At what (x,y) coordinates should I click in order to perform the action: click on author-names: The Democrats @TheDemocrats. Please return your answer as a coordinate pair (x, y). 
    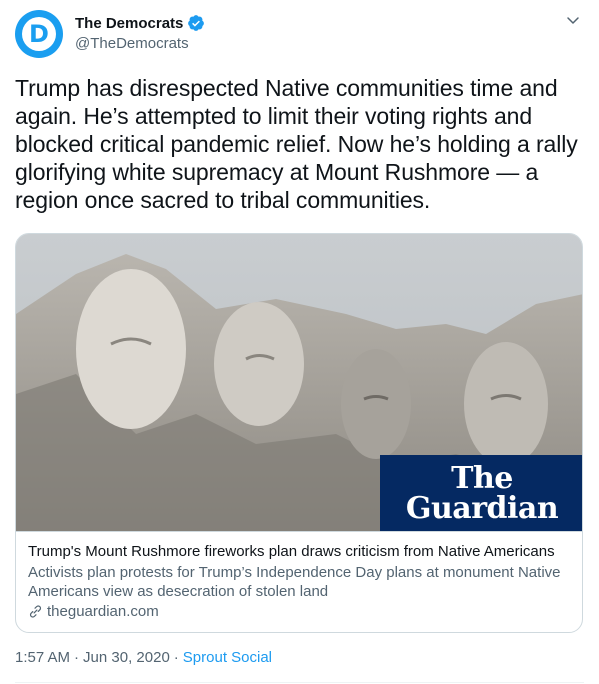
    Looking at the image, I should click on (140, 33).